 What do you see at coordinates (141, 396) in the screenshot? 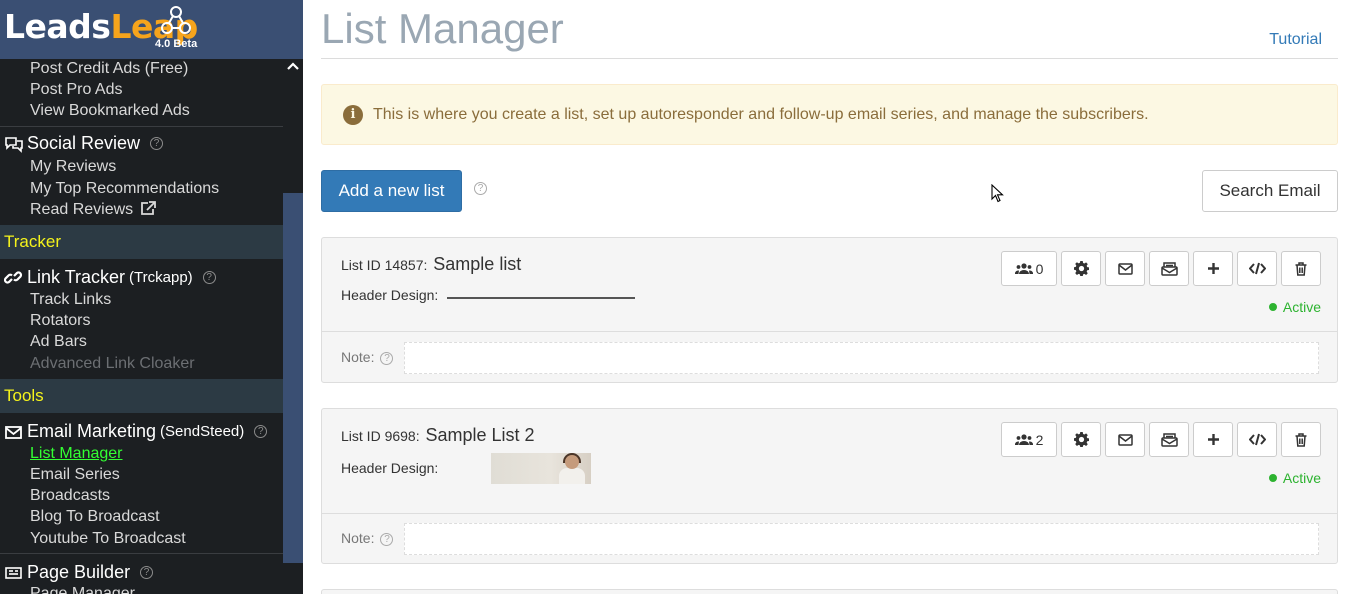
I see `sidebar-section-tools: Tools` at bounding box center [141, 396].